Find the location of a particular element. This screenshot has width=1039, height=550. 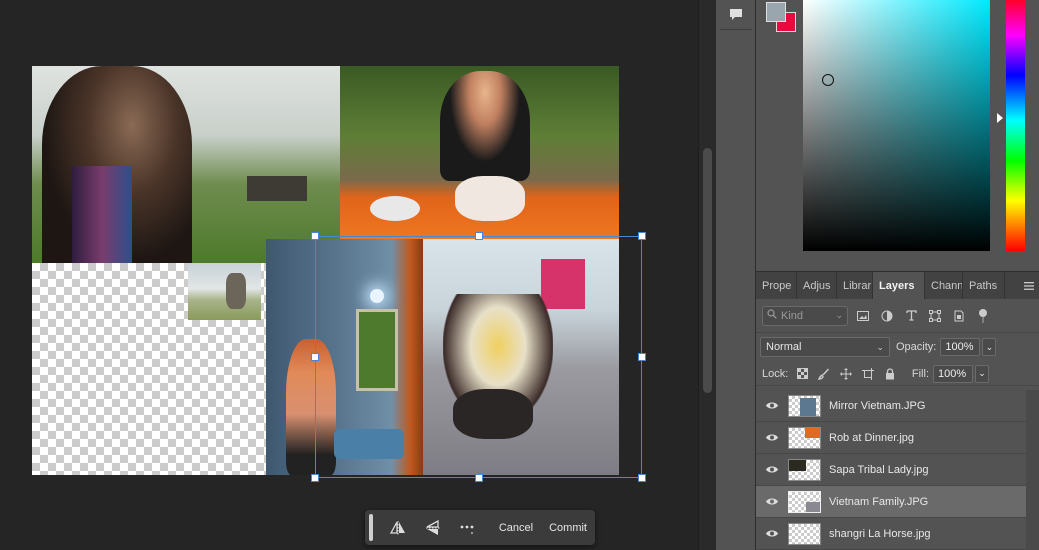

layer-name: Mirror Vietnam.JPG is located at coordinates (877, 406).